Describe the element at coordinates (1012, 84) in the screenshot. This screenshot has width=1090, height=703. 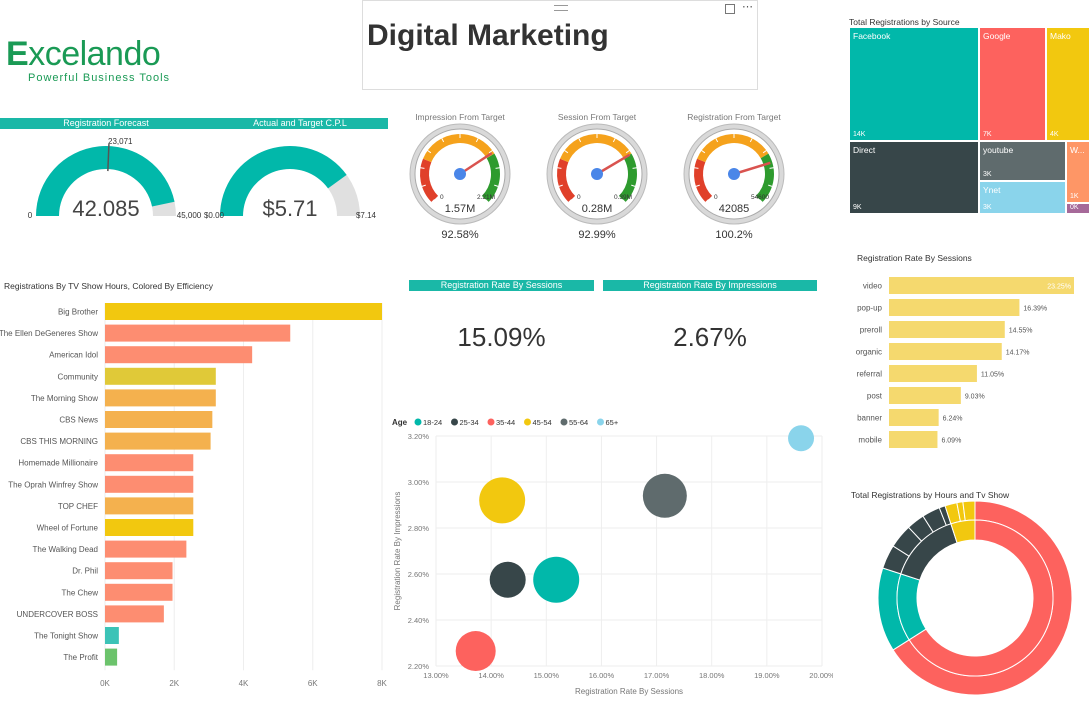
I see `treemap-cell: Google 7K` at that location.